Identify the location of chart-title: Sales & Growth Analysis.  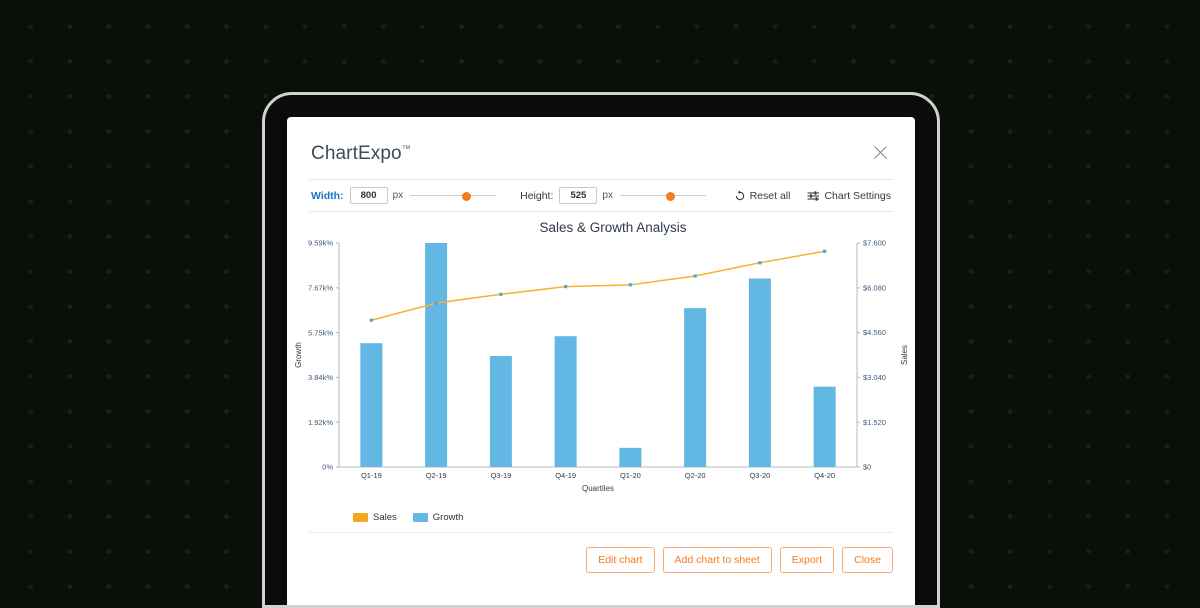
(613, 227).